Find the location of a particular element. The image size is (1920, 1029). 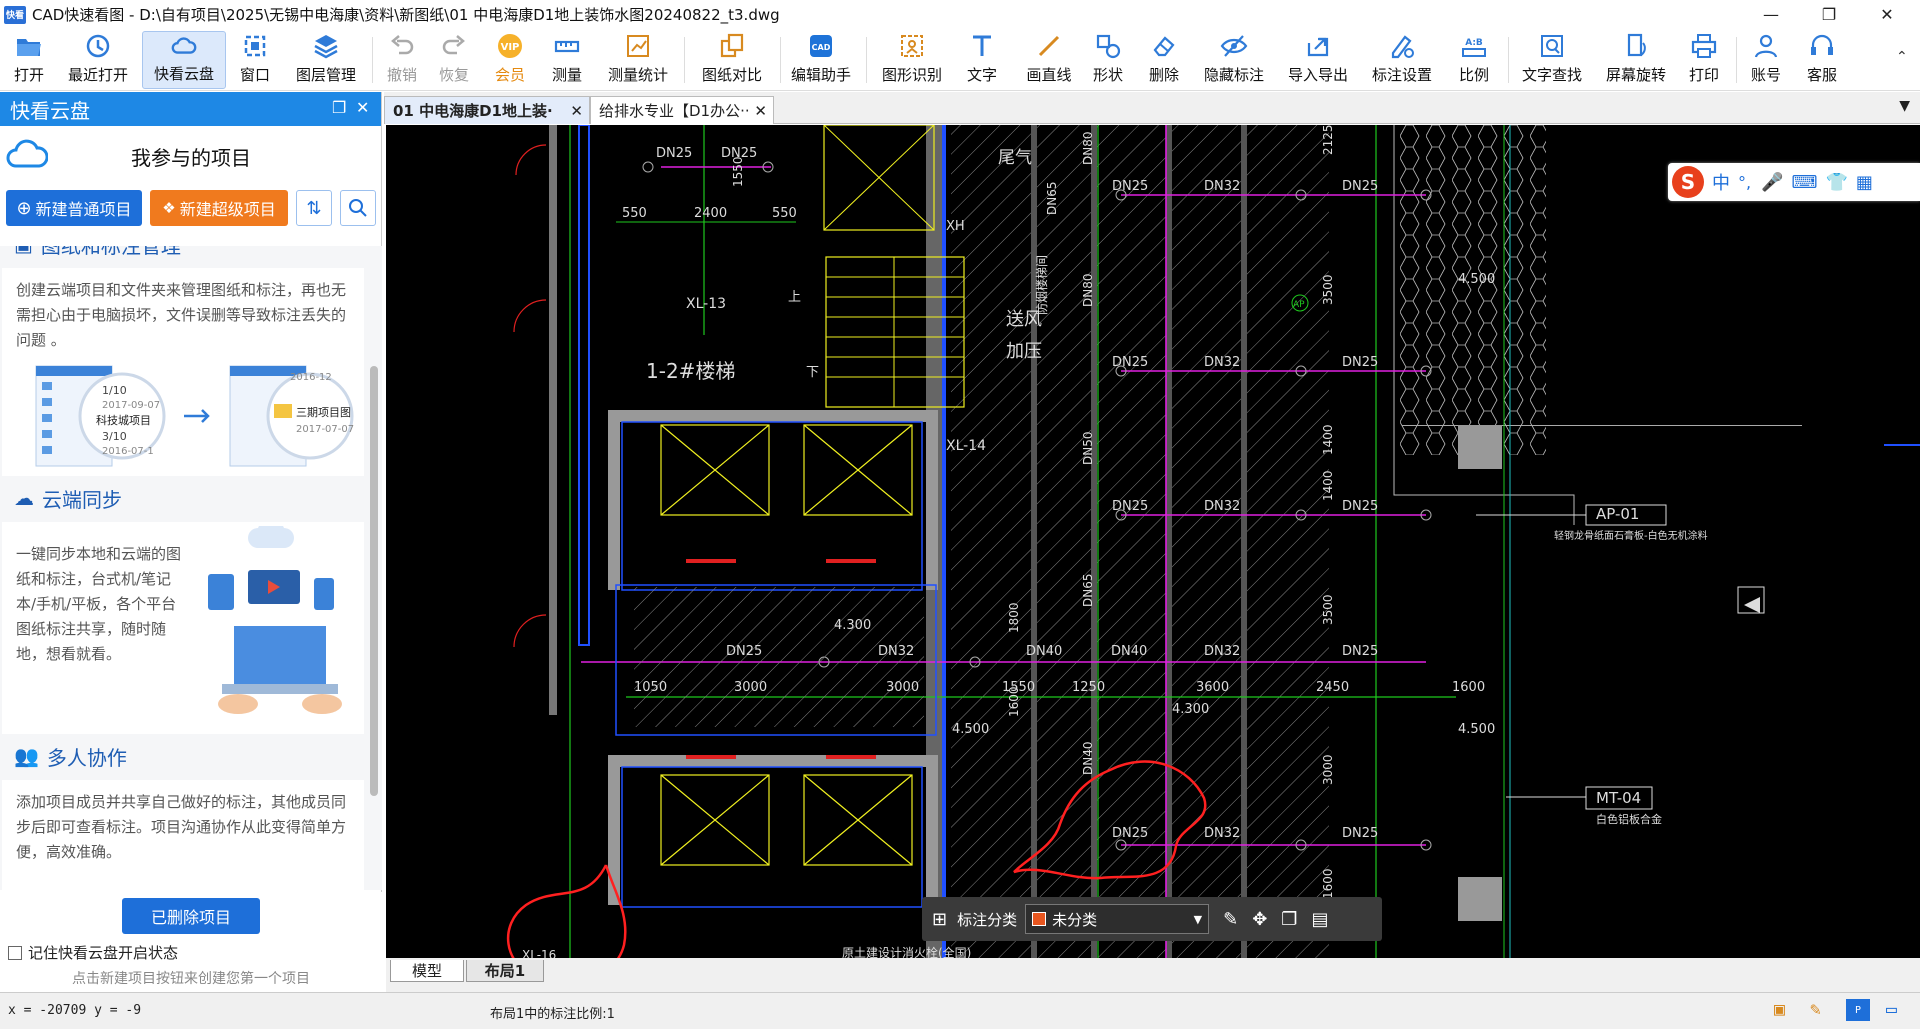

shape-recognize-button: 图形识别 is located at coordinates (912, 60).